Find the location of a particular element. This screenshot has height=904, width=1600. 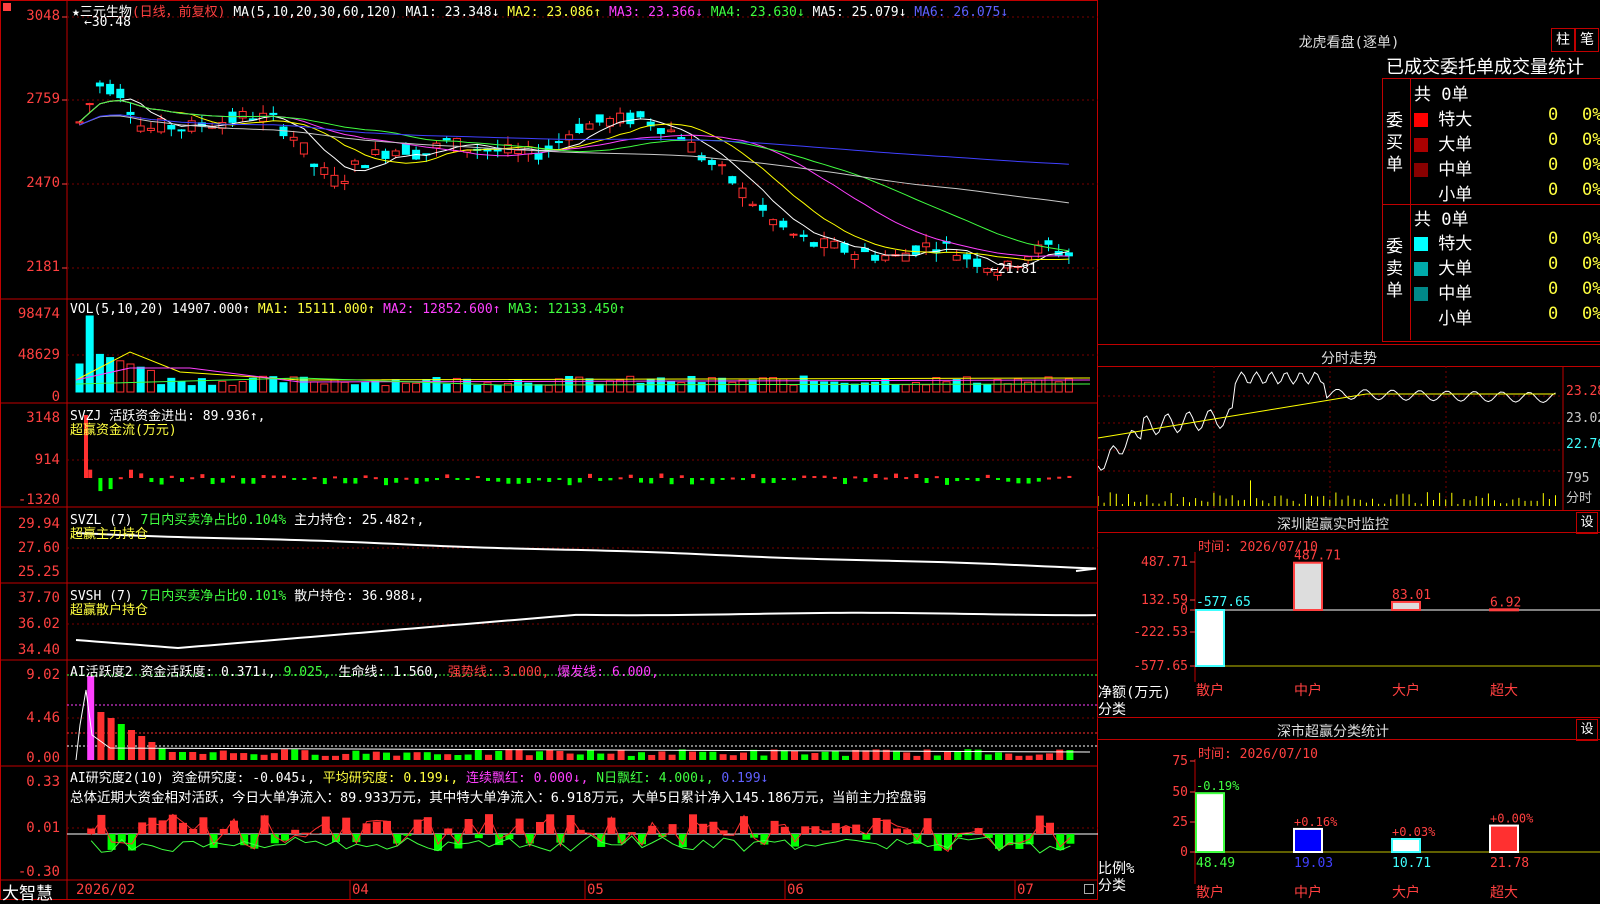

monitor-settings-button: 设 is located at coordinates (1587, 523).